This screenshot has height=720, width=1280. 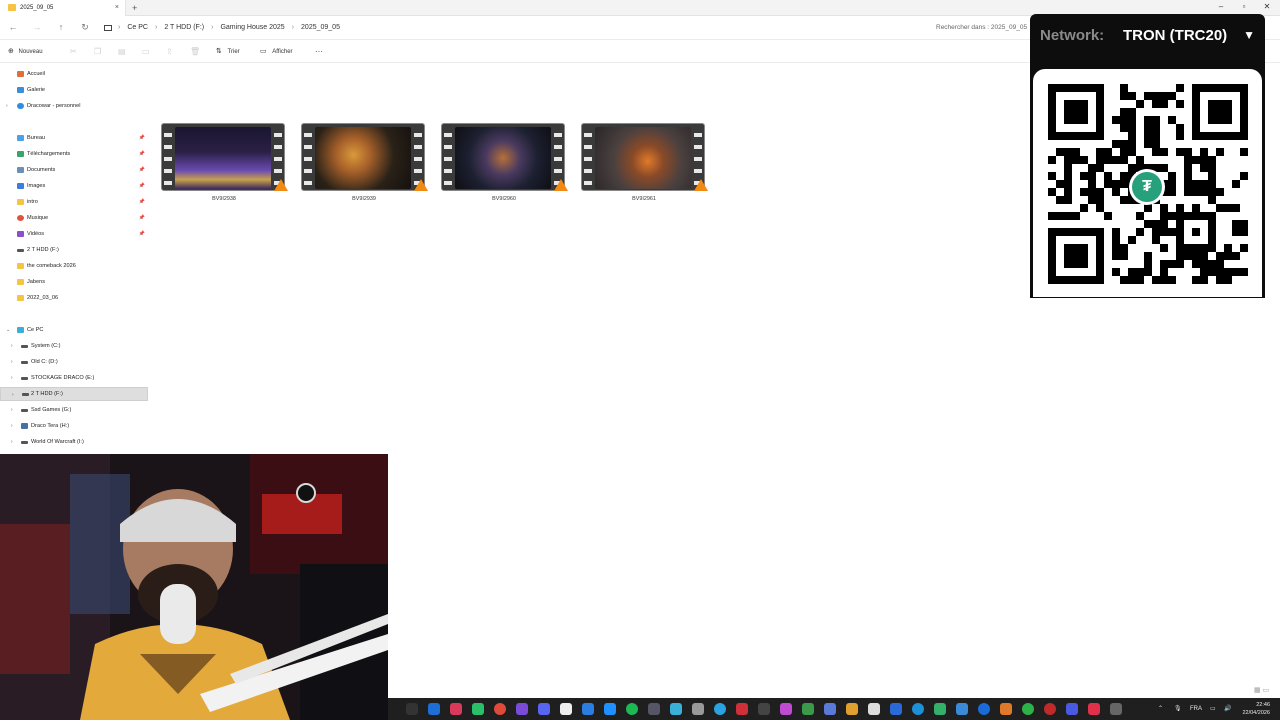 What do you see at coordinates (720, 709) in the screenshot?
I see `telegram-icon` at bounding box center [720, 709].